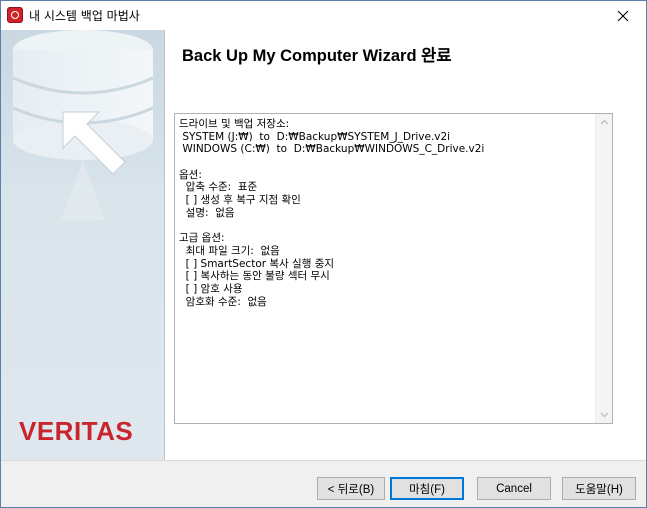 The height and width of the screenshot is (508, 647). I want to click on back-button: < 뒤로(B), so click(351, 488).